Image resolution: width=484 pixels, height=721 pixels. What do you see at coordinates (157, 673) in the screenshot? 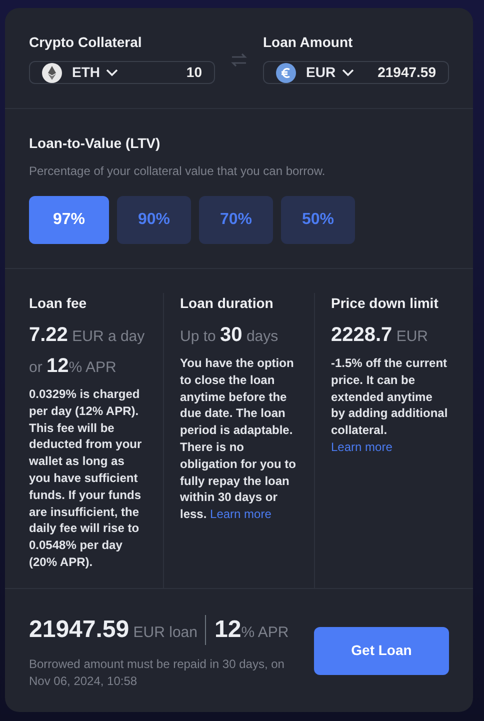
I see `repayment-note: Borrowed amount must be repaid in 30 days, on Nov 06, 2024, 10:58` at bounding box center [157, 673].